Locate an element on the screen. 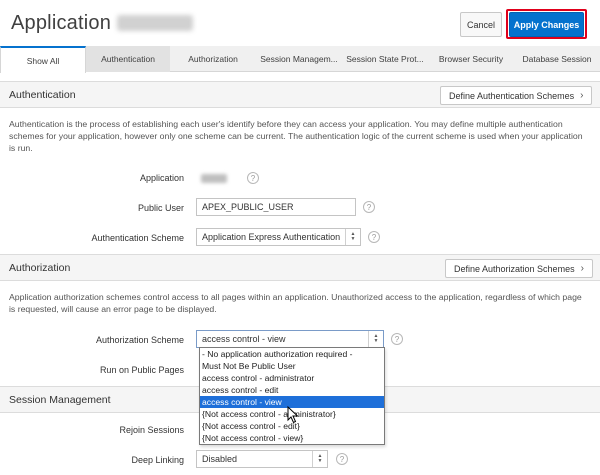 The image size is (600, 475). public-user-input is located at coordinates (276, 207).